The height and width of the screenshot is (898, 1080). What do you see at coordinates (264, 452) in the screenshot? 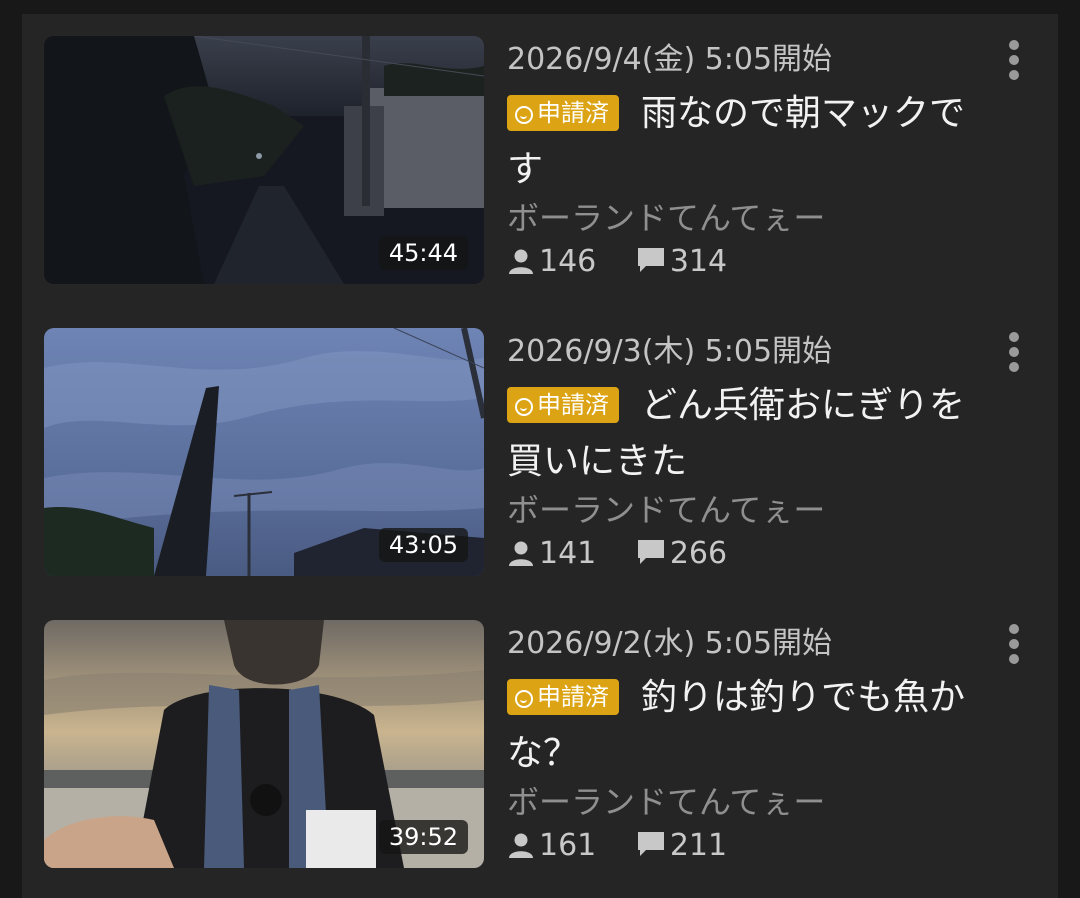
I see `video-thumbnail: 43:05` at bounding box center [264, 452].